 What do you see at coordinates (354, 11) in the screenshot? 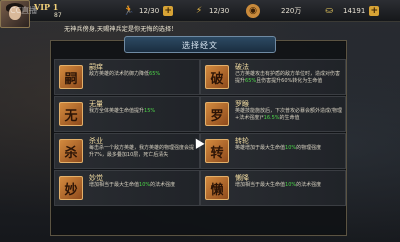
I see `gold-value: 14191` at bounding box center [354, 11].